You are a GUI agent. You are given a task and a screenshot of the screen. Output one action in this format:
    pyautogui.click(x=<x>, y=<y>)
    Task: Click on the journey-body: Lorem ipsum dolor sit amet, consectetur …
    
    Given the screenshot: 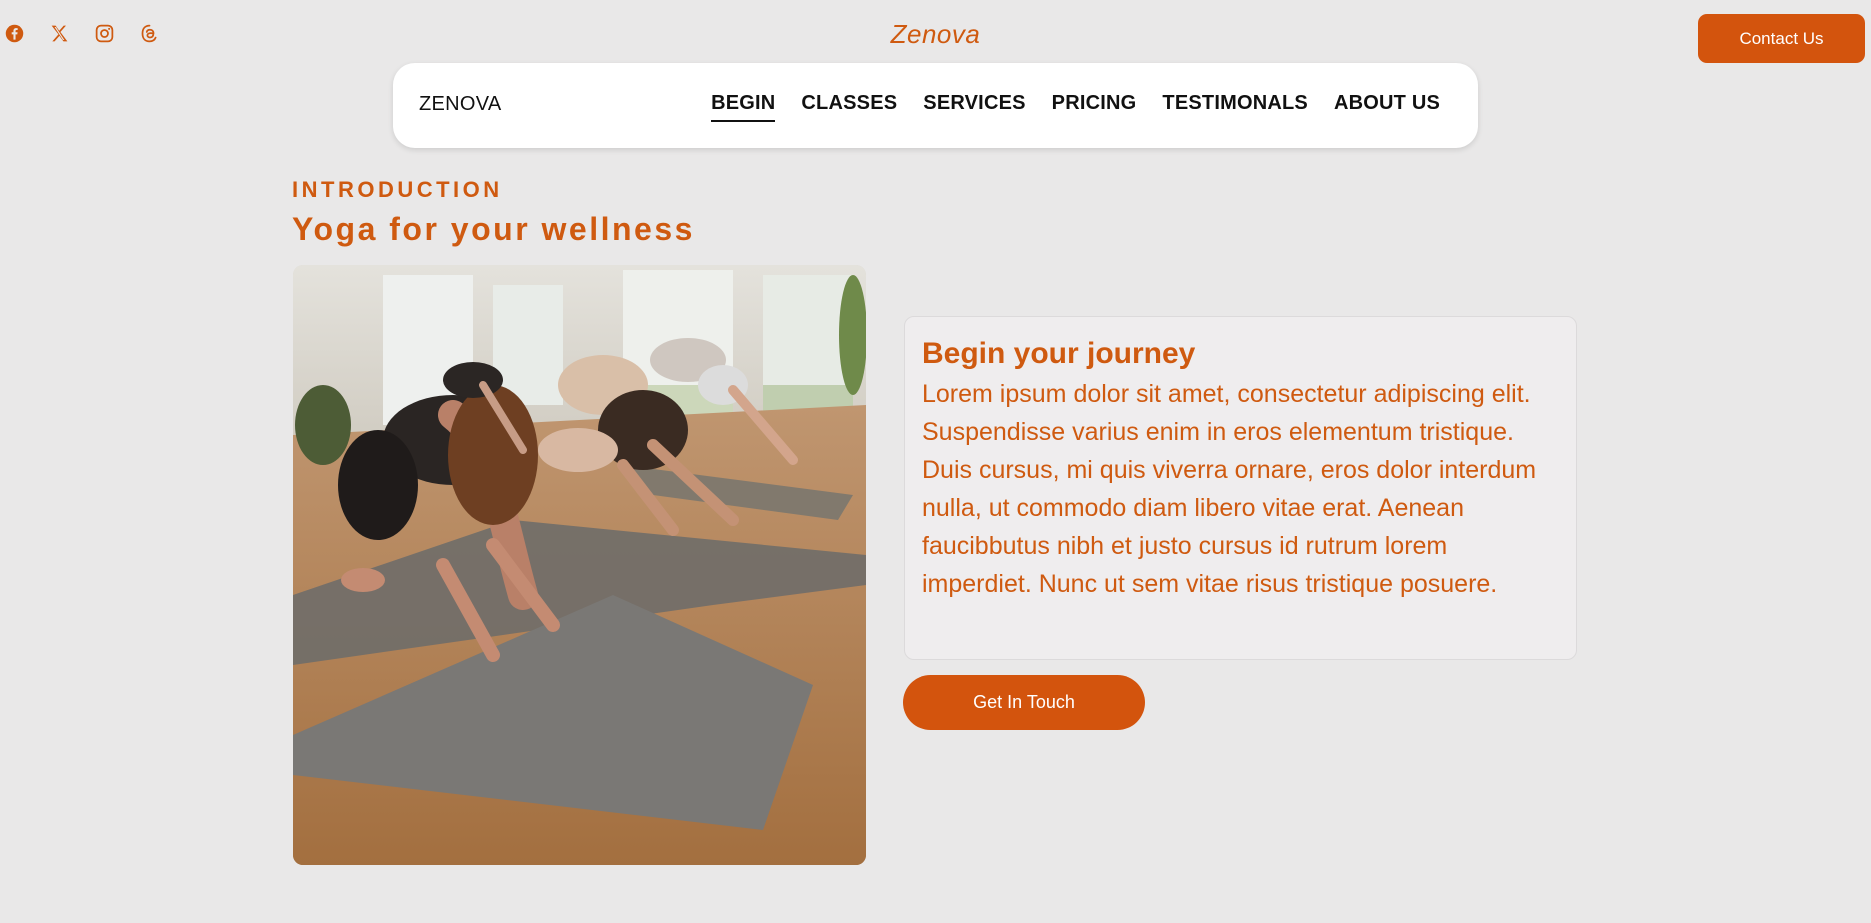 What is the action you would take?
    pyautogui.click(x=1229, y=489)
    